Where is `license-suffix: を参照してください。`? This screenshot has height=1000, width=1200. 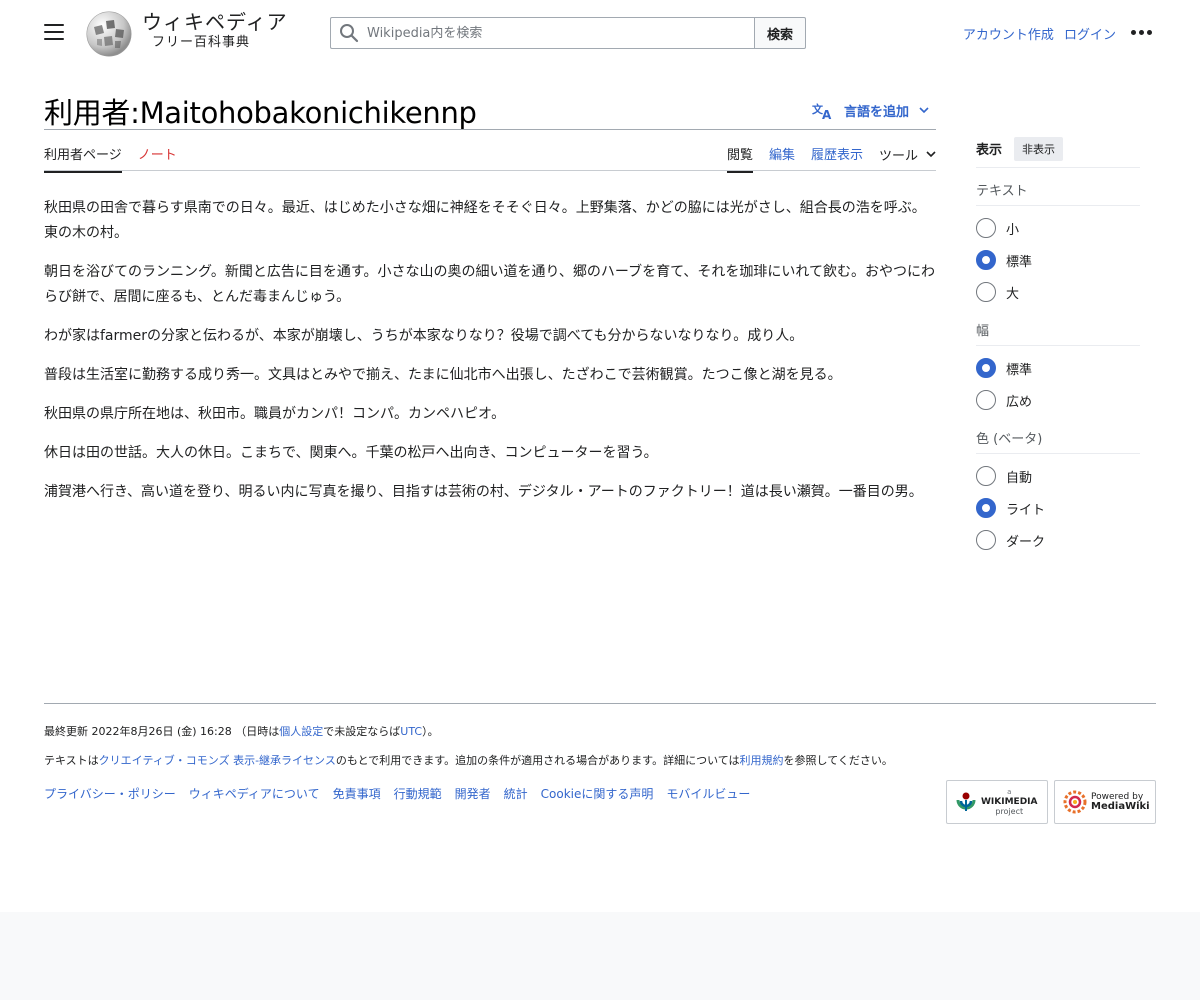 license-suffix: を参照してください。 is located at coordinates (838, 760).